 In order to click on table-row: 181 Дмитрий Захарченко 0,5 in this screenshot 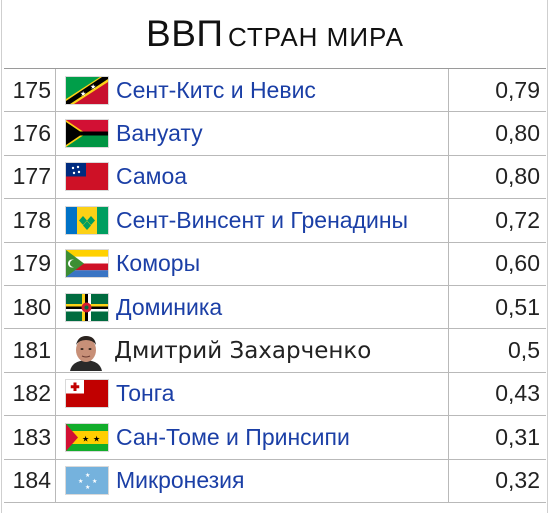, I will do `click(275, 351)`.